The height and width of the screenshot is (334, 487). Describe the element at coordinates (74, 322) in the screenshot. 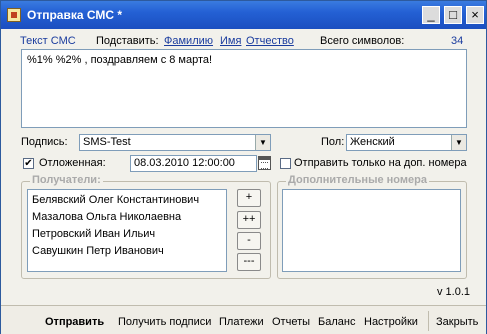

I see `send-button: Отправить` at that location.